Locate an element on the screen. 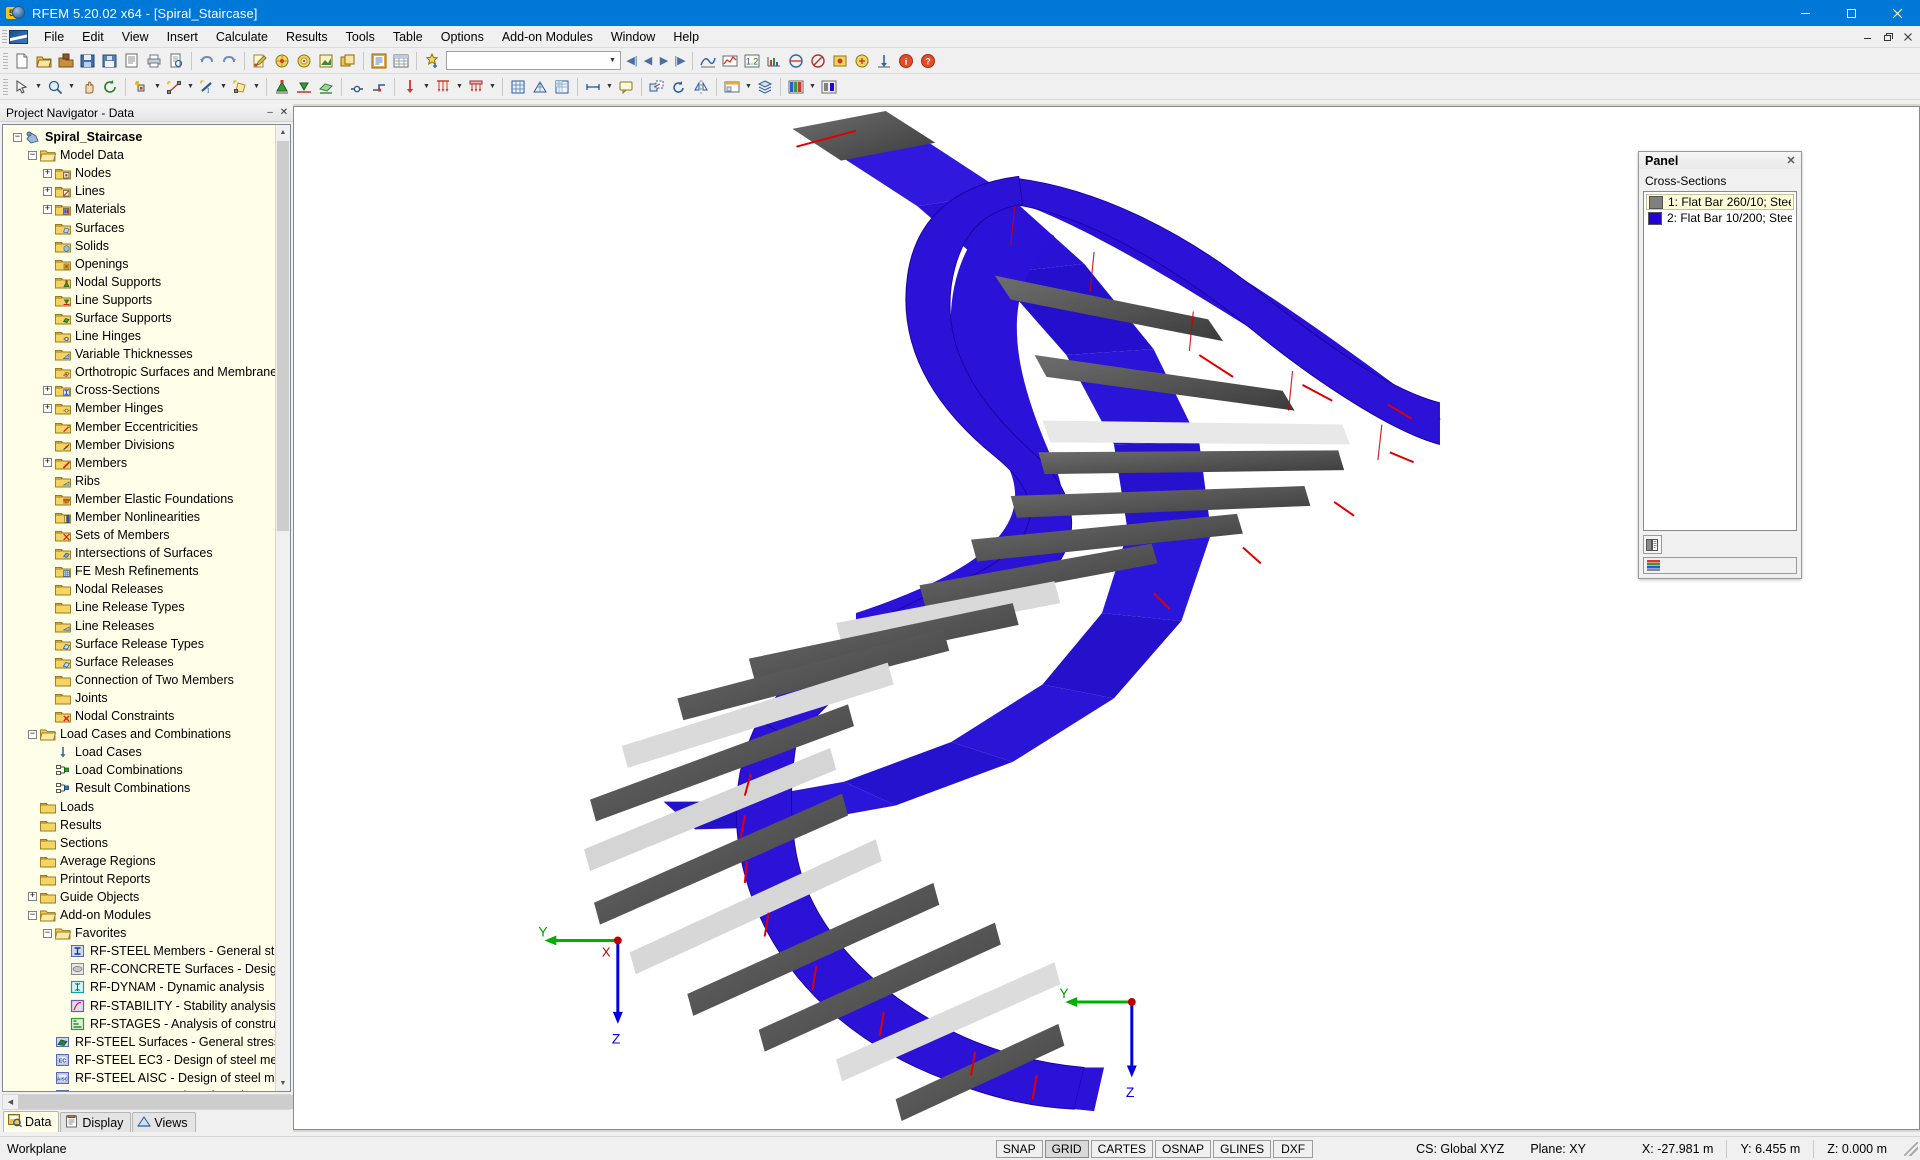 Image resolution: width=1920 pixels, height=1160 pixels. tree-item-member-nonlinearities: Member Nonlinearities is located at coordinates (146, 517).